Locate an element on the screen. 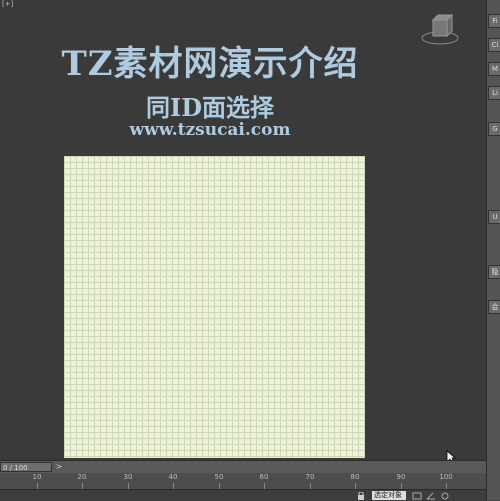  viewport-label: [+] is located at coordinates (7, 4).